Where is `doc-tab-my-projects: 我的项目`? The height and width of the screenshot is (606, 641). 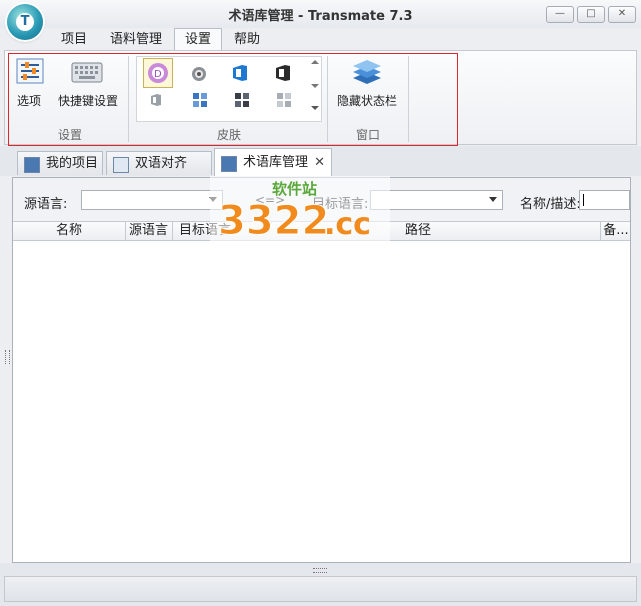 doc-tab-my-projects: 我的项目 is located at coordinates (60, 163).